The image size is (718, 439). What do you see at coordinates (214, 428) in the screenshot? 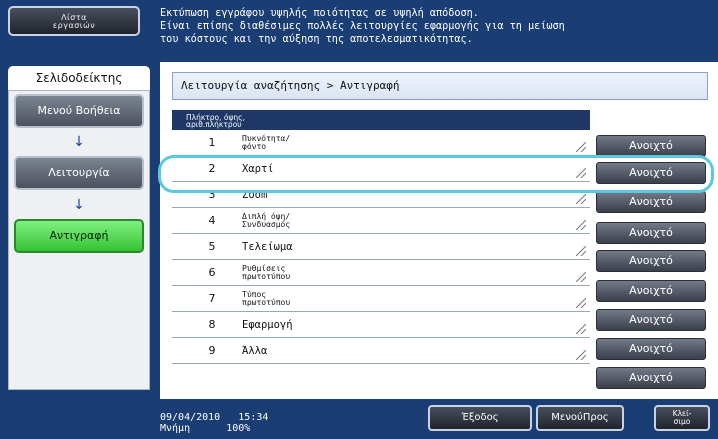
I see `memory-line: Μνήμη 100%` at bounding box center [214, 428].